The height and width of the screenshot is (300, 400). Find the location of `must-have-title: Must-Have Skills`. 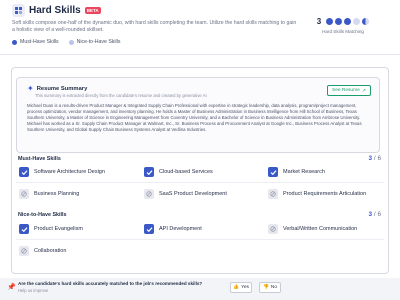

must-have-title: Must-Have Skills is located at coordinates (39, 159).